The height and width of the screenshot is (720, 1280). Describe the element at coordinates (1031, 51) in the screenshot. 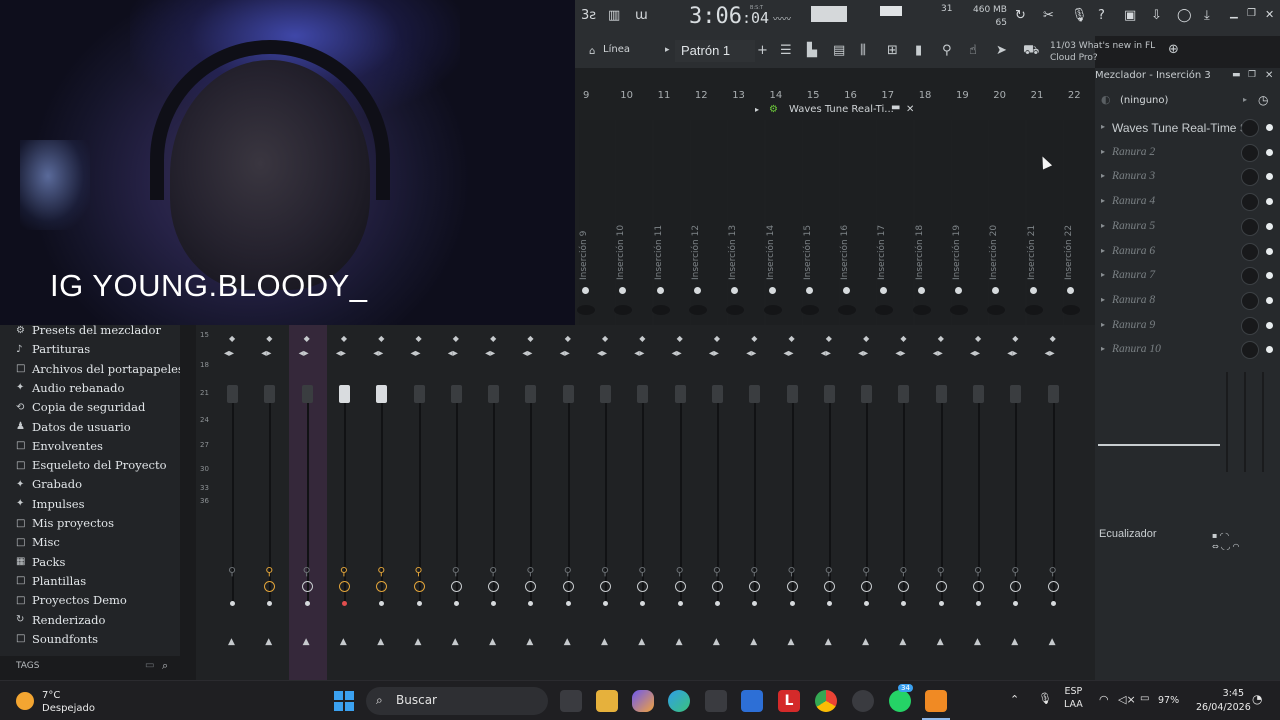

I see `cart-icon: ⛟` at that location.